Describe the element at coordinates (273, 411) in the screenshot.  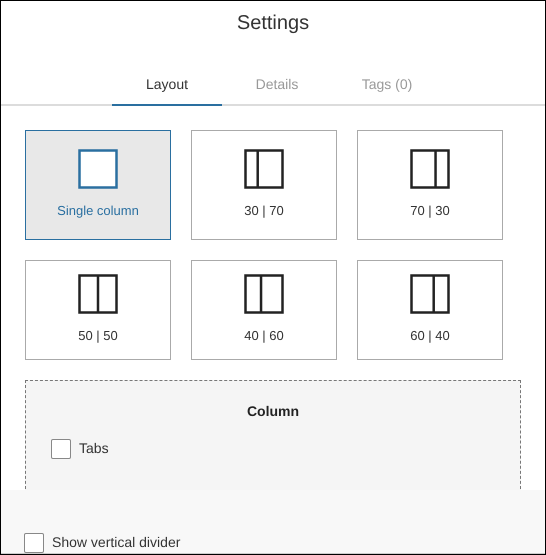
I see `panel-title: Column` at that location.